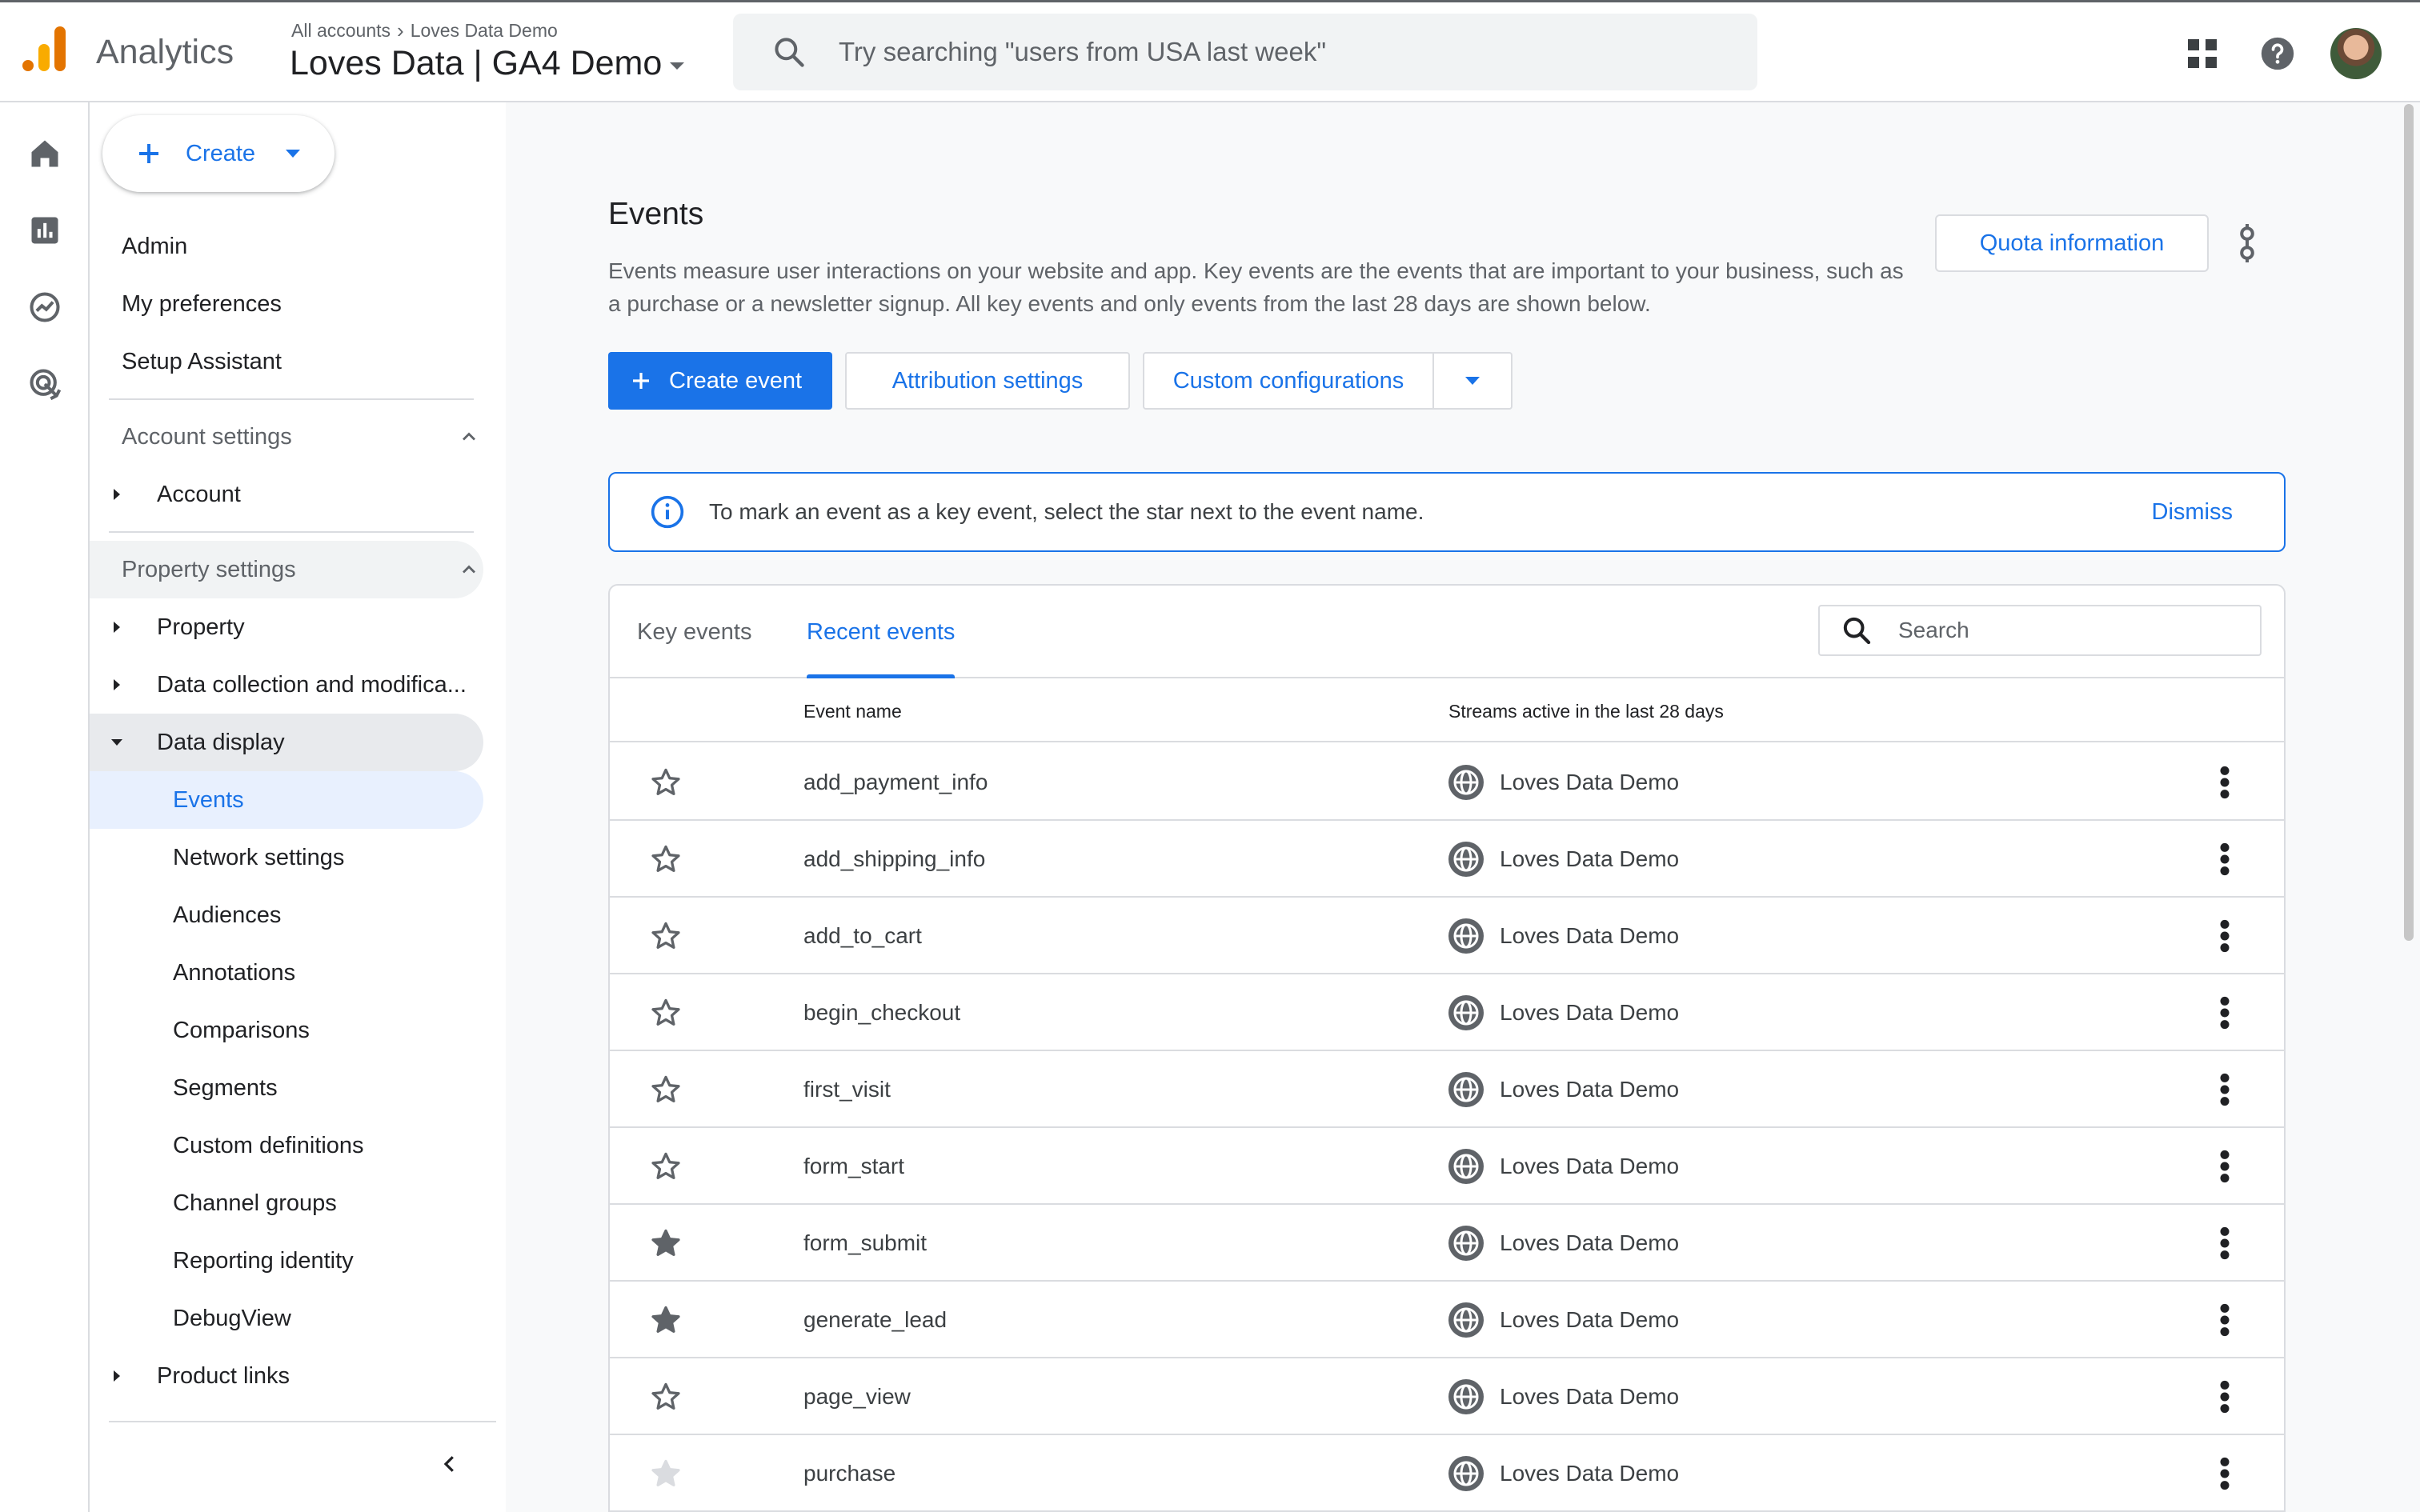 This screenshot has height=1512, width=2420. I want to click on breadcrumb-all-accounts: All accounts, so click(341, 31).